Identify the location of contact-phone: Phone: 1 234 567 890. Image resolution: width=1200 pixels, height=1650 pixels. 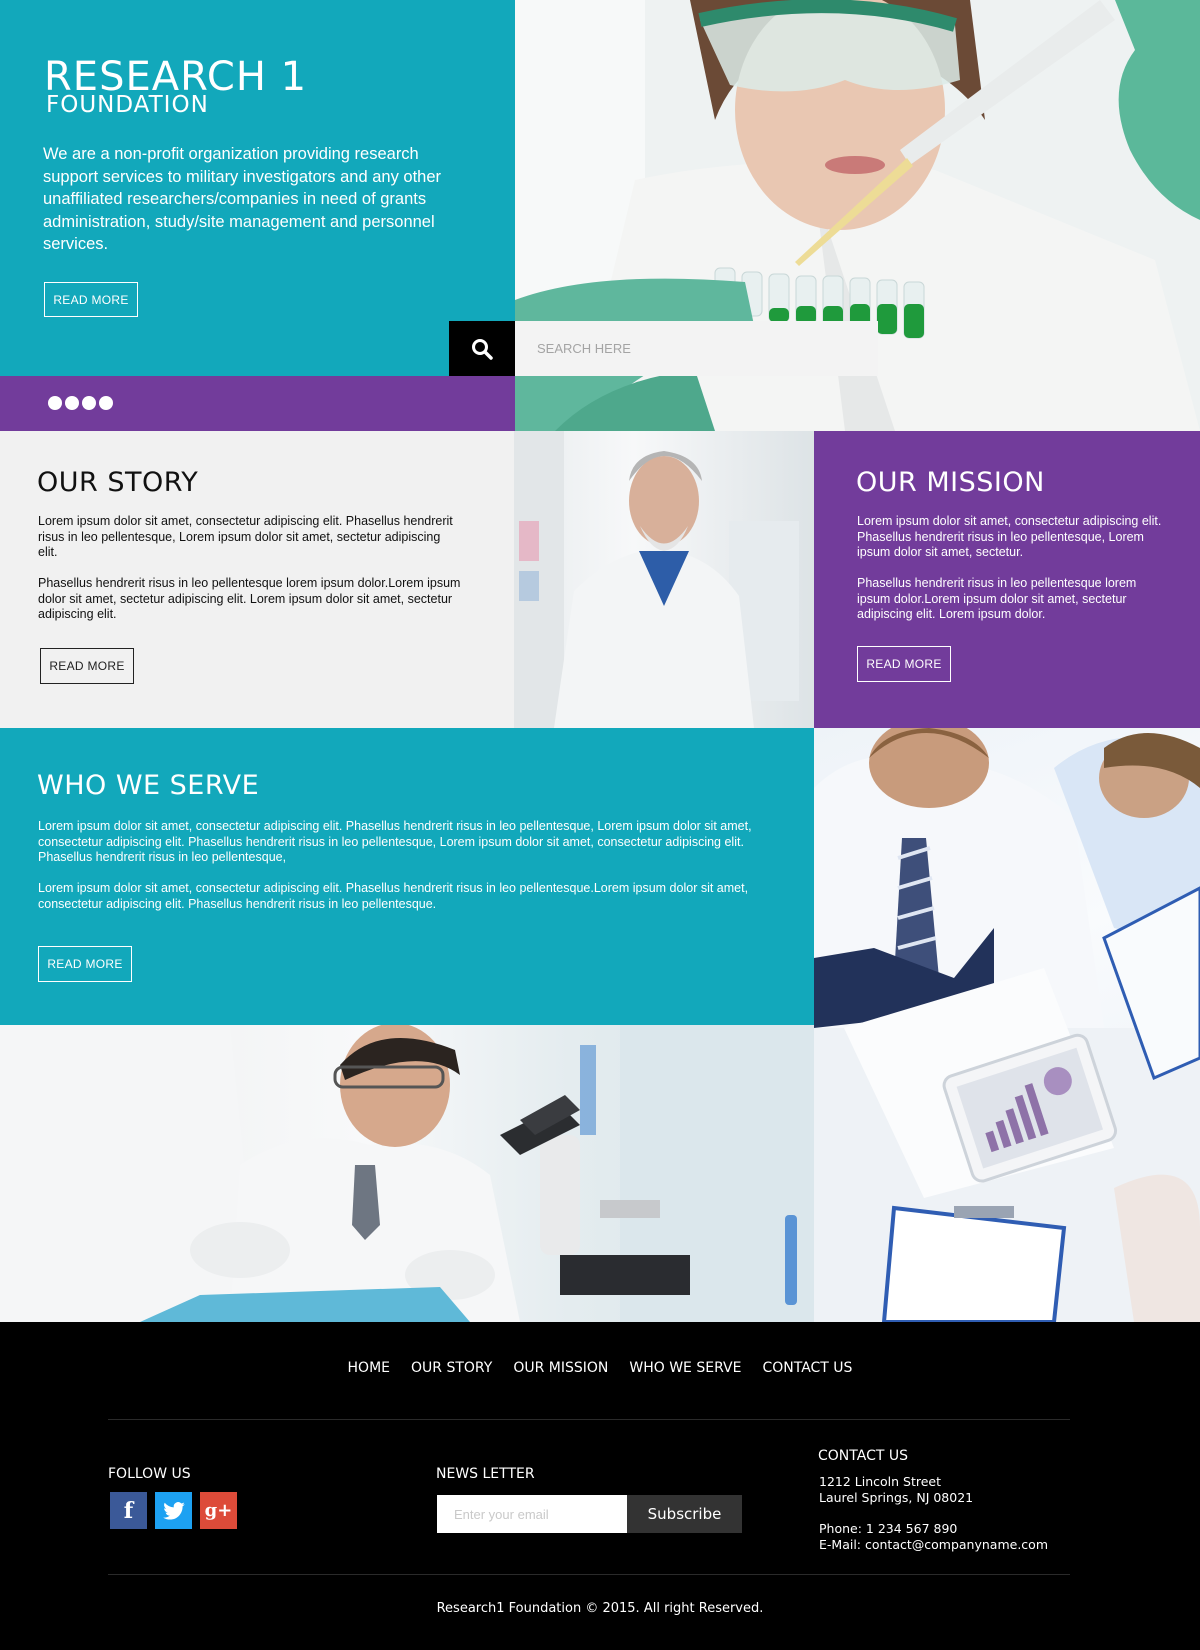
(888, 1528).